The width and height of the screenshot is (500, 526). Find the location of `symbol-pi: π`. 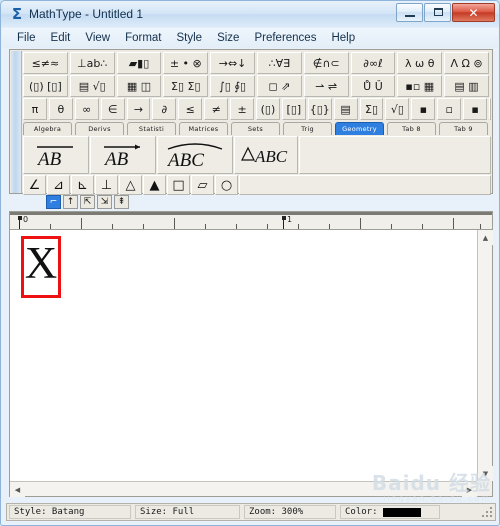

symbol-pi: π is located at coordinates (35, 109).